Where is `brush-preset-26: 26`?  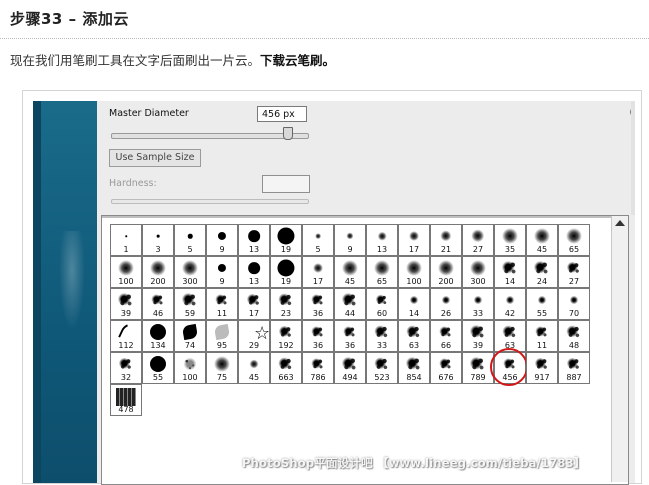
brush-preset-26: 26 is located at coordinates (446, 304).